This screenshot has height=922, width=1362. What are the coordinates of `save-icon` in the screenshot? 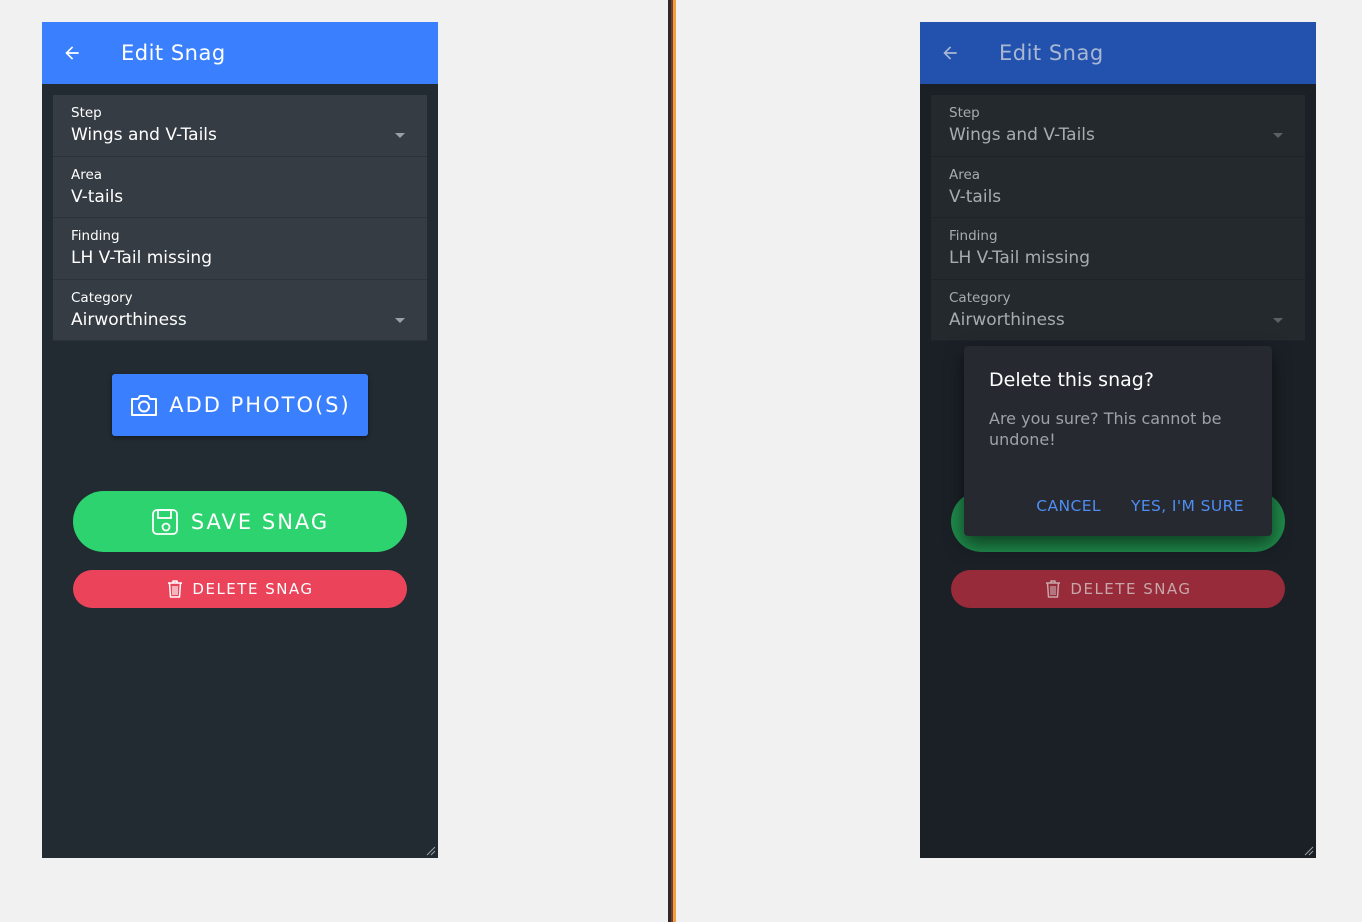 It's located at (164, 521).